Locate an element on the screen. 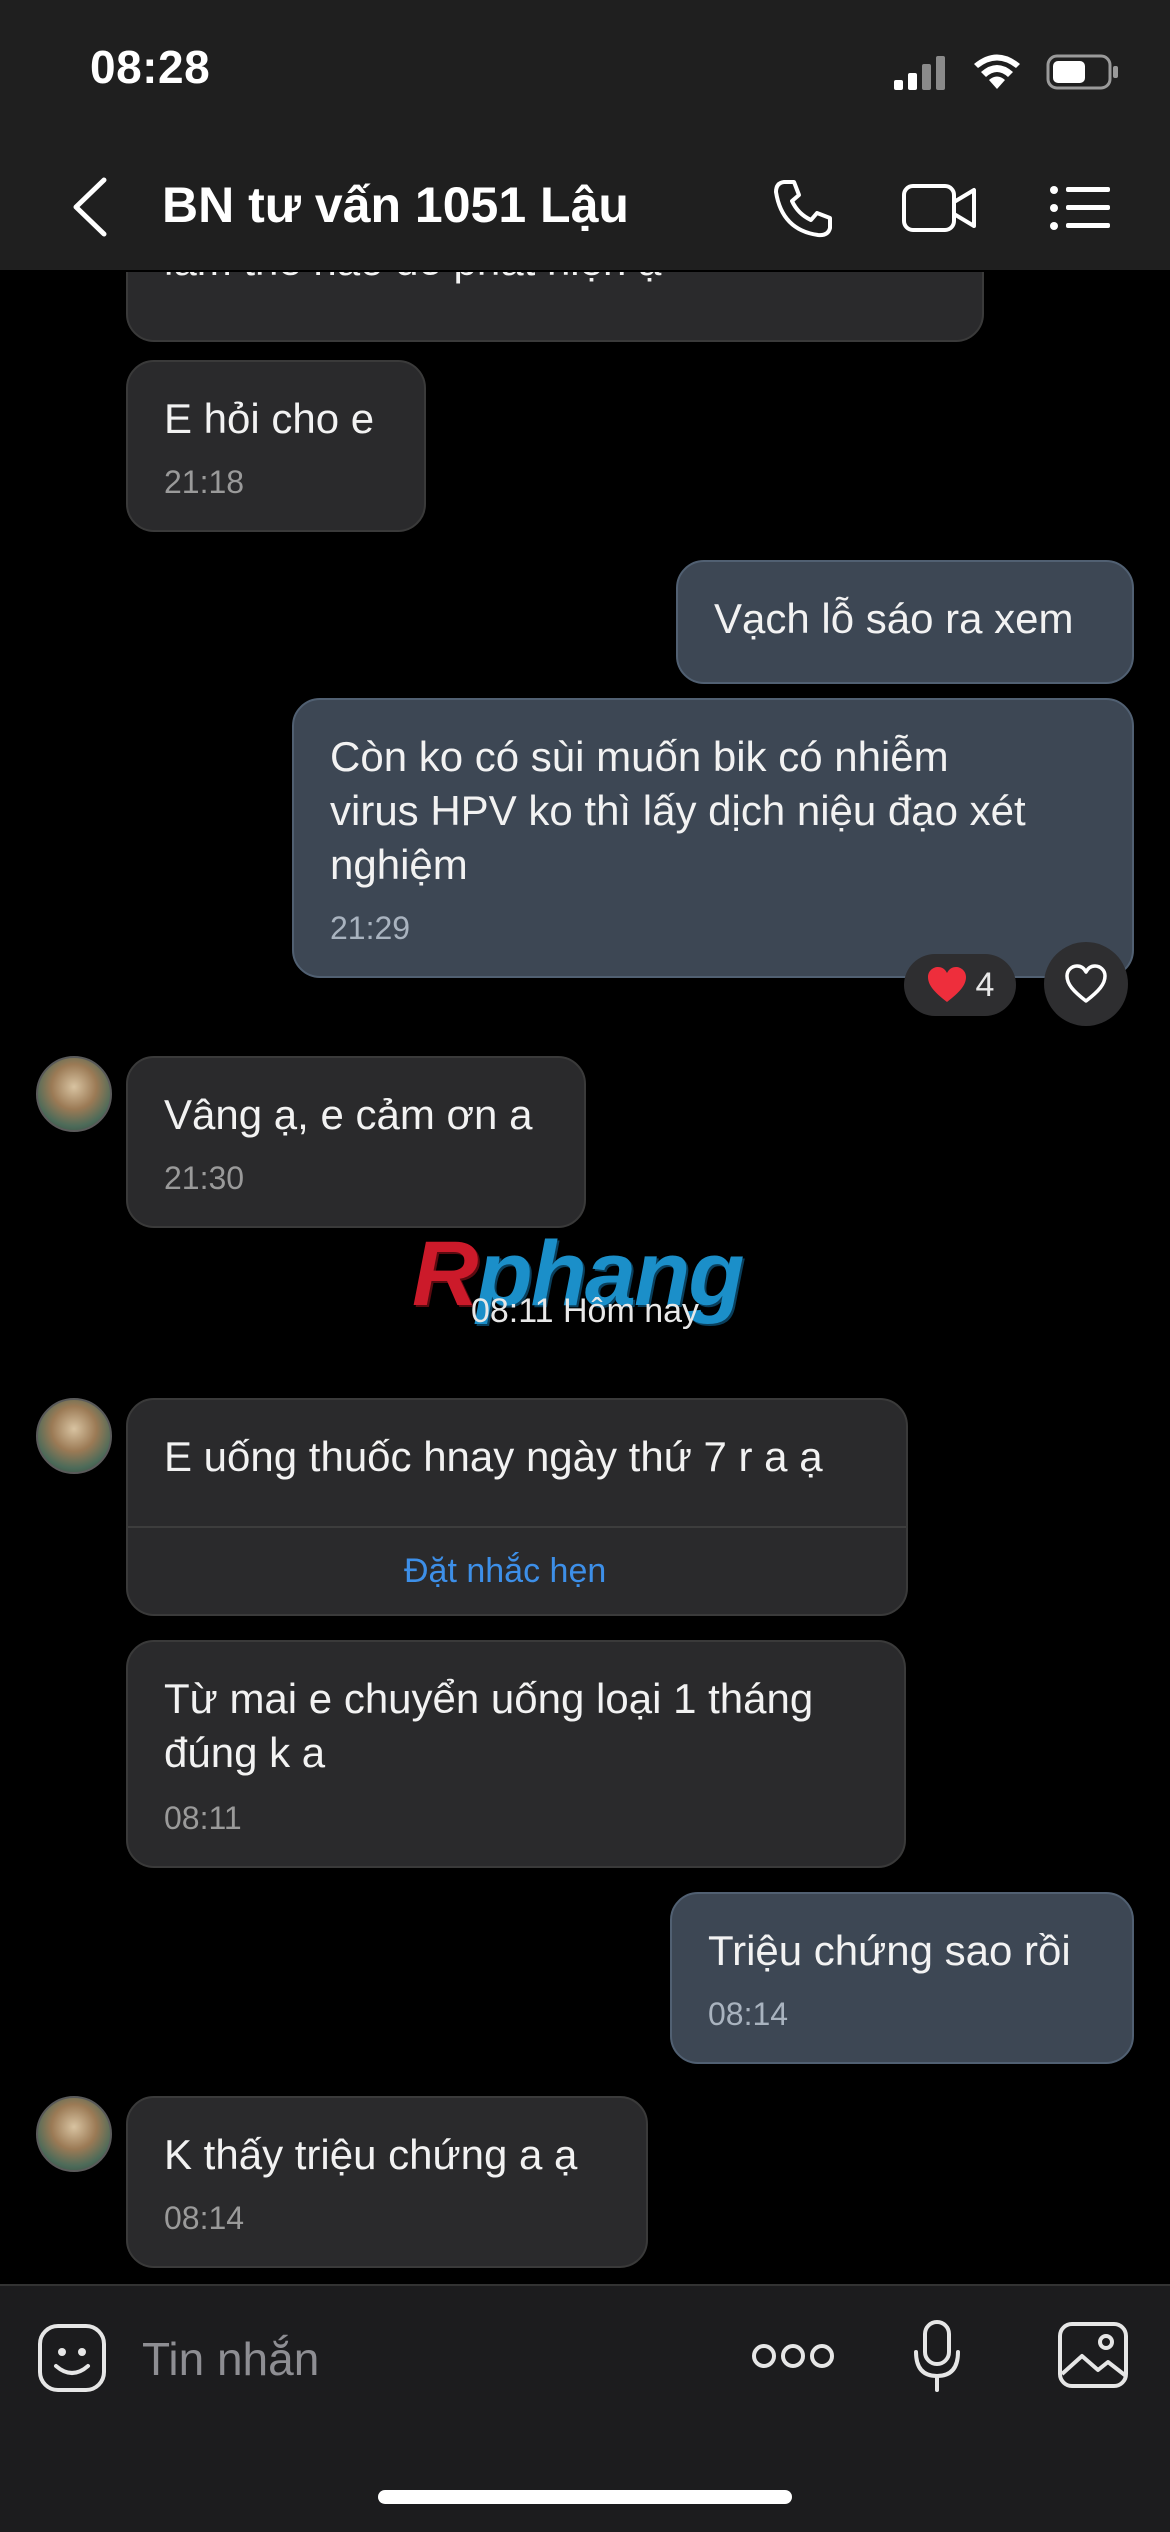 This screenshot has width=1170, height=2532. phone-call-icon is located at coordinates (803, 208).